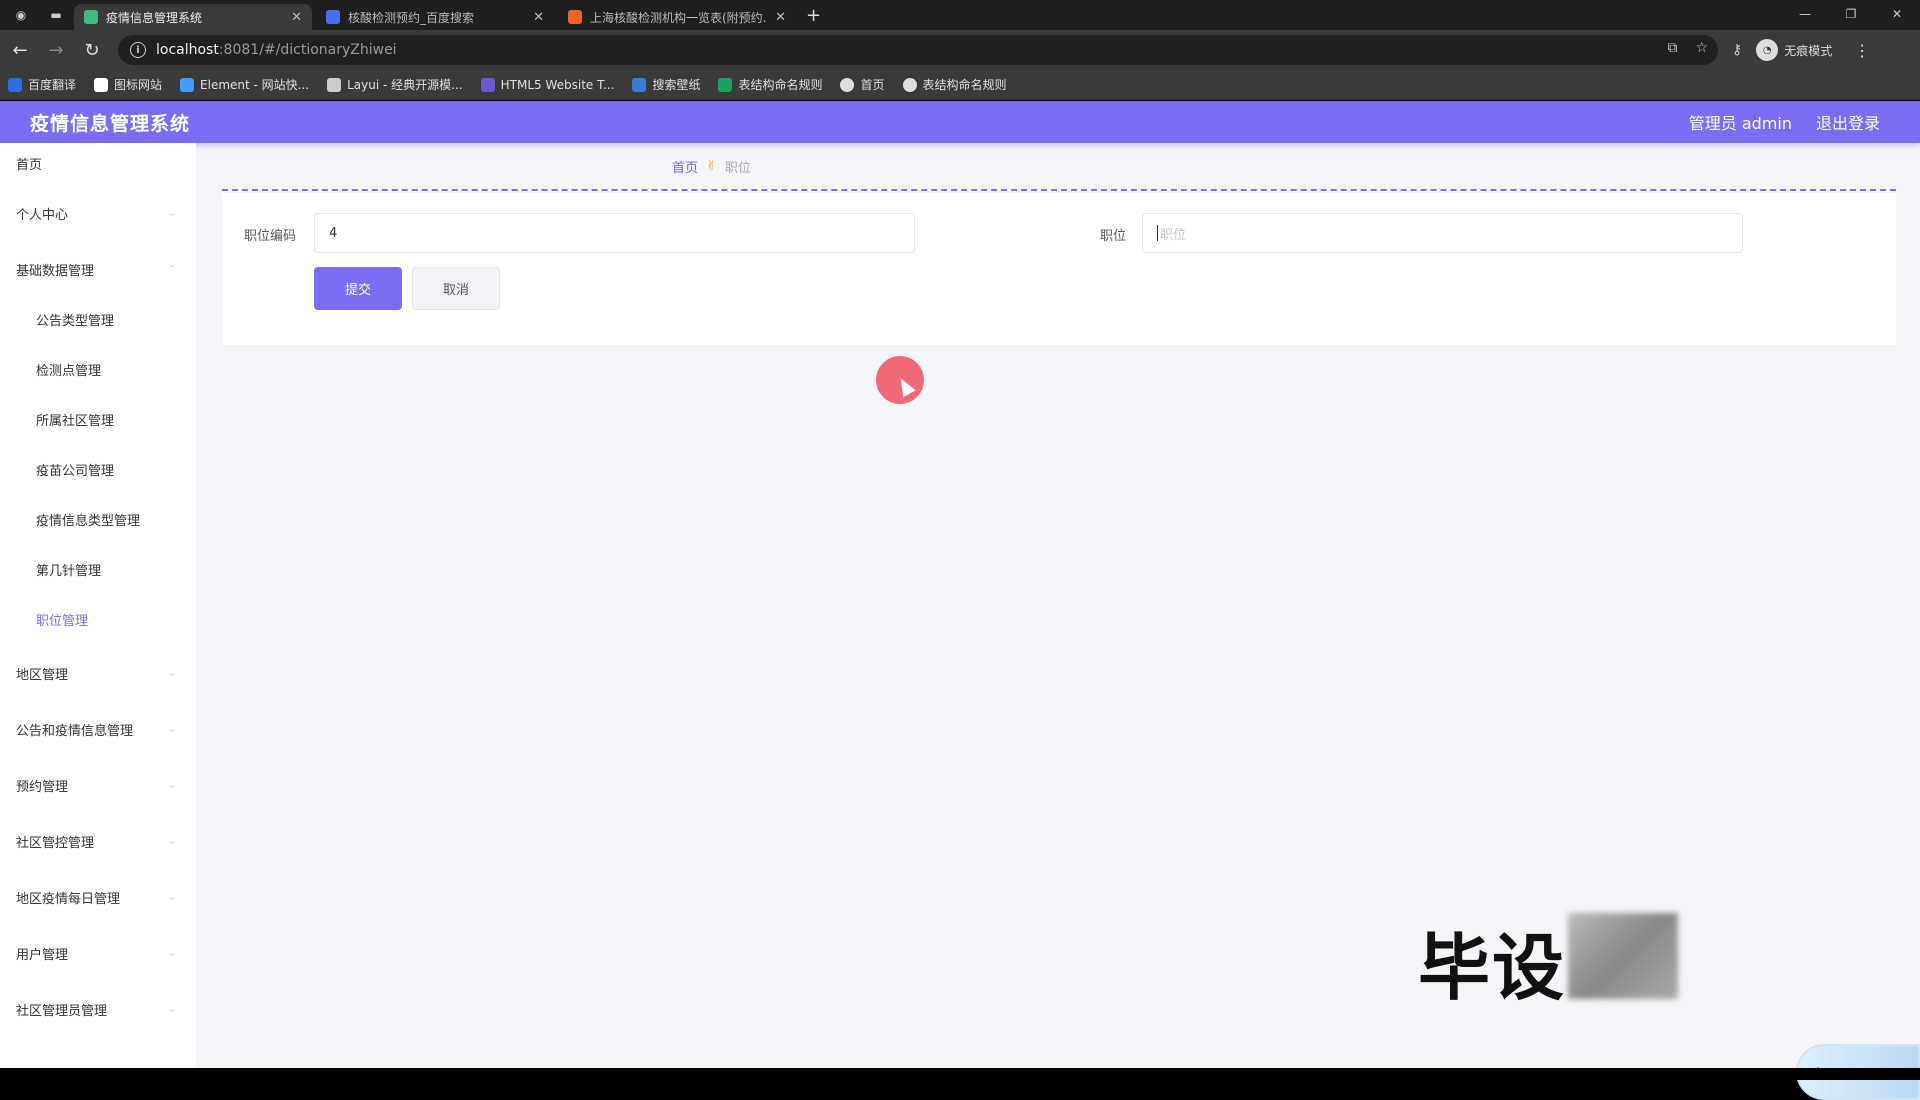  What do you see at coordinates (676, 85) in the screenshot?
I see `bookmark-label: 搜索壁纸` at bounding box center [676, 85].